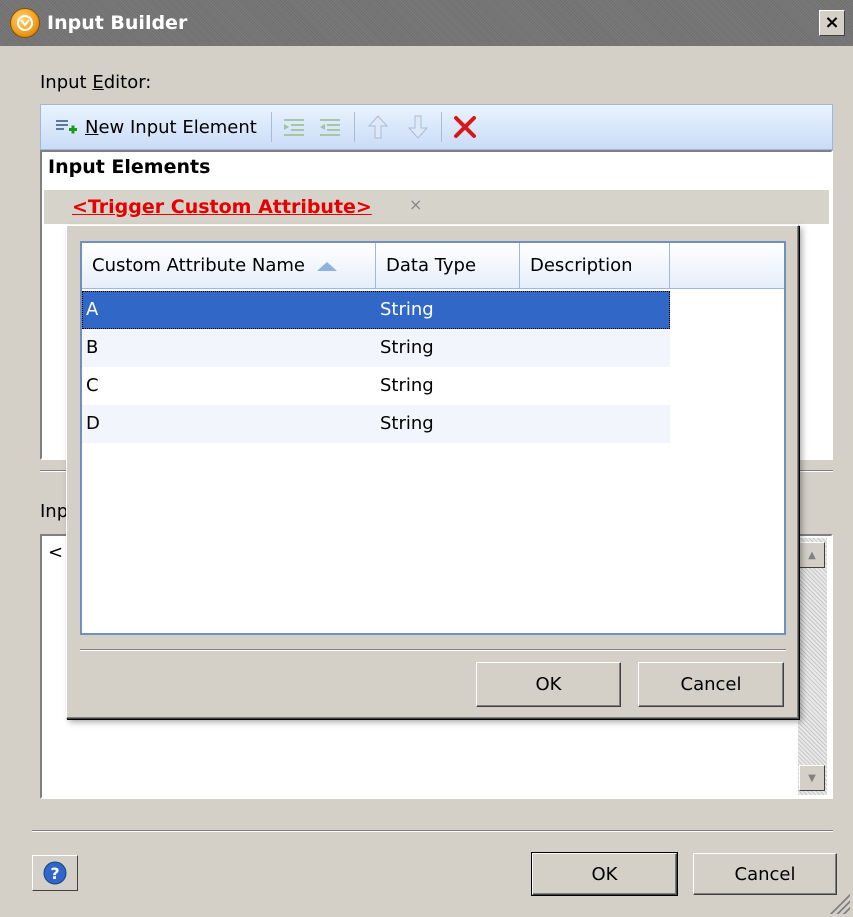 The width and height of the screenshot is (853, 917). Describe the element at coordinates (54, 511) in the screenshot. I see `input-preview-label: Inp` at that location.